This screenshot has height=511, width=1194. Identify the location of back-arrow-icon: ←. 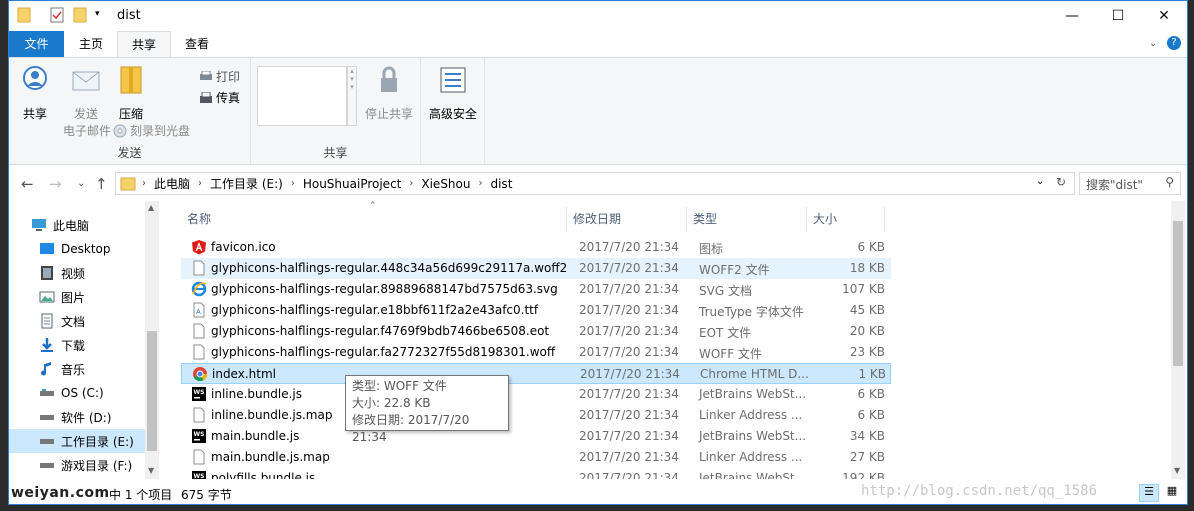
(27, 184).